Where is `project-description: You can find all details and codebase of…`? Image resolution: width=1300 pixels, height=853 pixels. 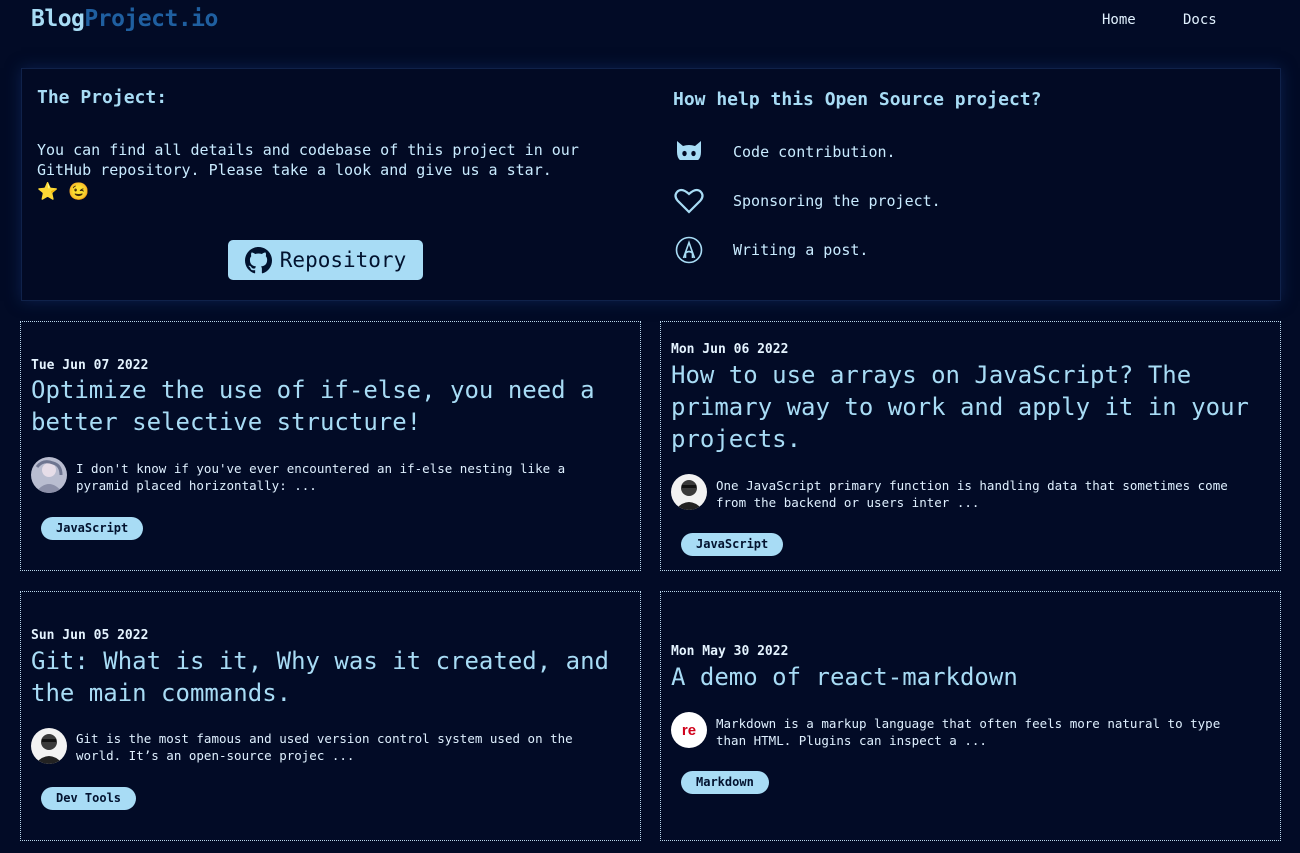
project-description: You can find all details and codebase of… is located at coordinates (308, 160).